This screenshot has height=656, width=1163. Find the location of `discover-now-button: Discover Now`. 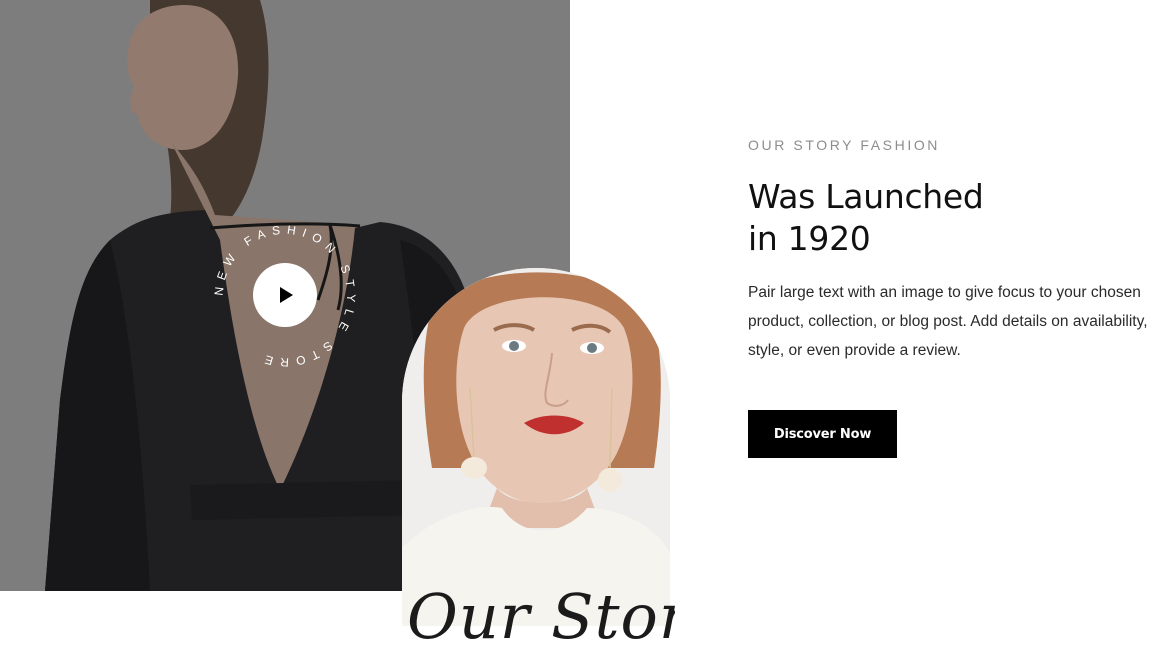

discover-now-button: Discover Now is located at coordinates (822, 434).